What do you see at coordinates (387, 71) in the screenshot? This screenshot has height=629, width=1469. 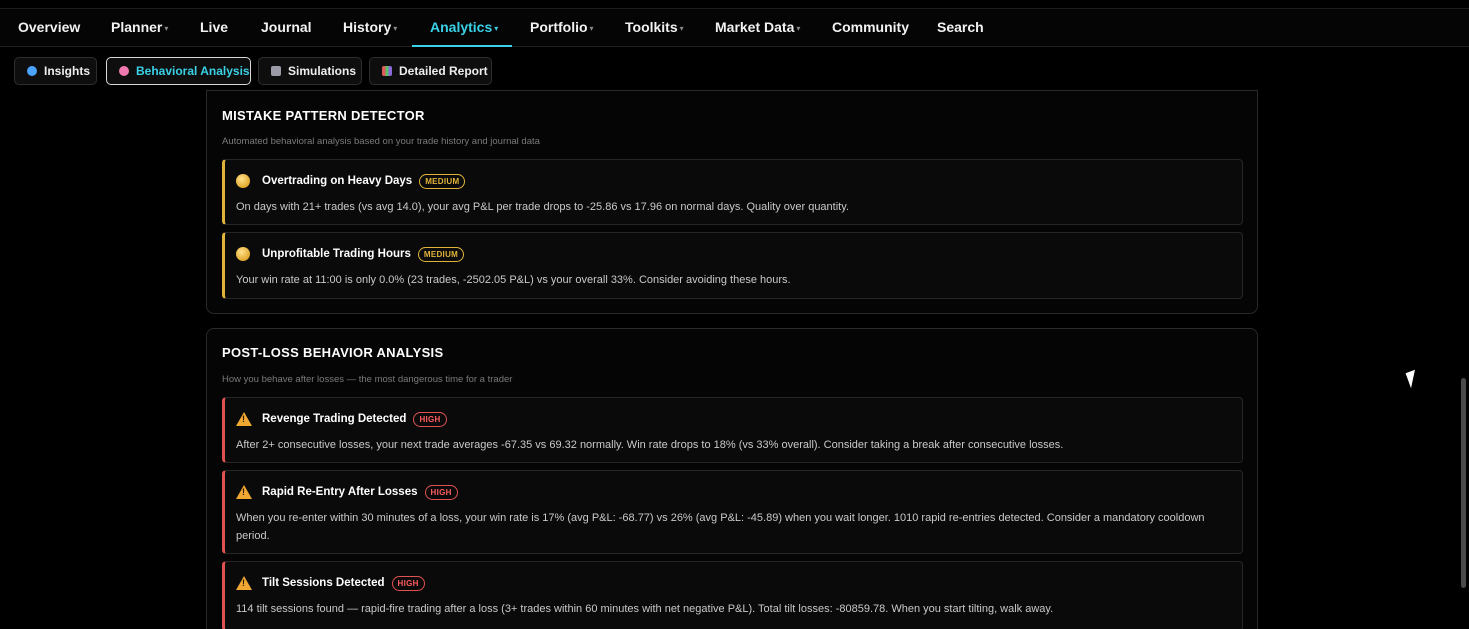 I see `bar-chart-icon` at bounding box center [387, 71].